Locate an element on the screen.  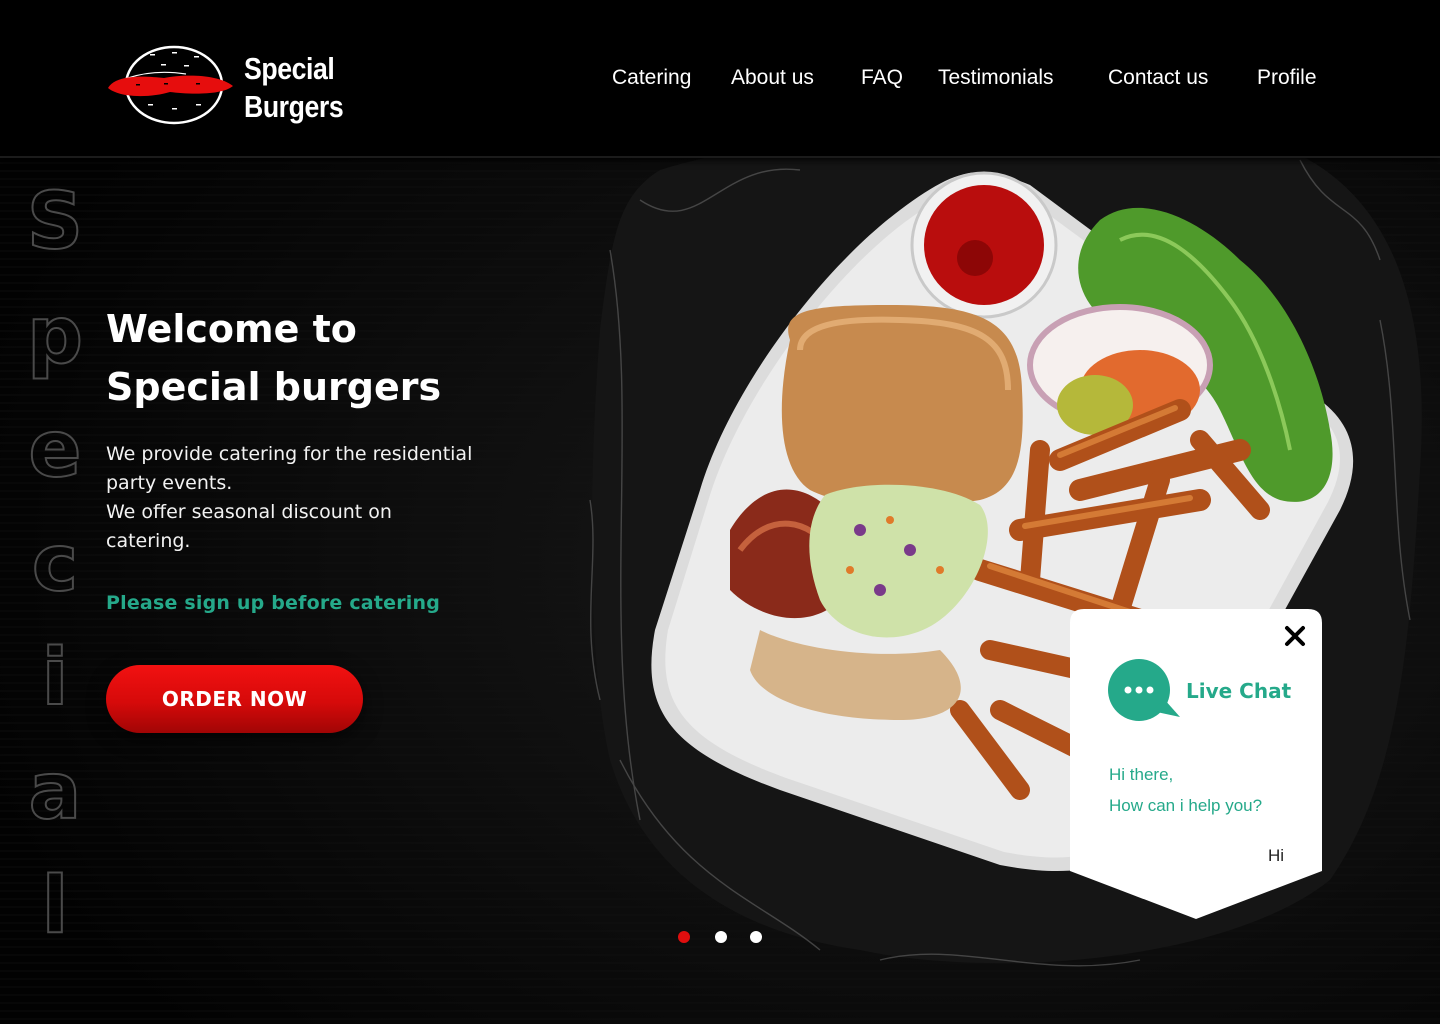
hero-title-line1: Welcome to is located at coordinates (231, 329).